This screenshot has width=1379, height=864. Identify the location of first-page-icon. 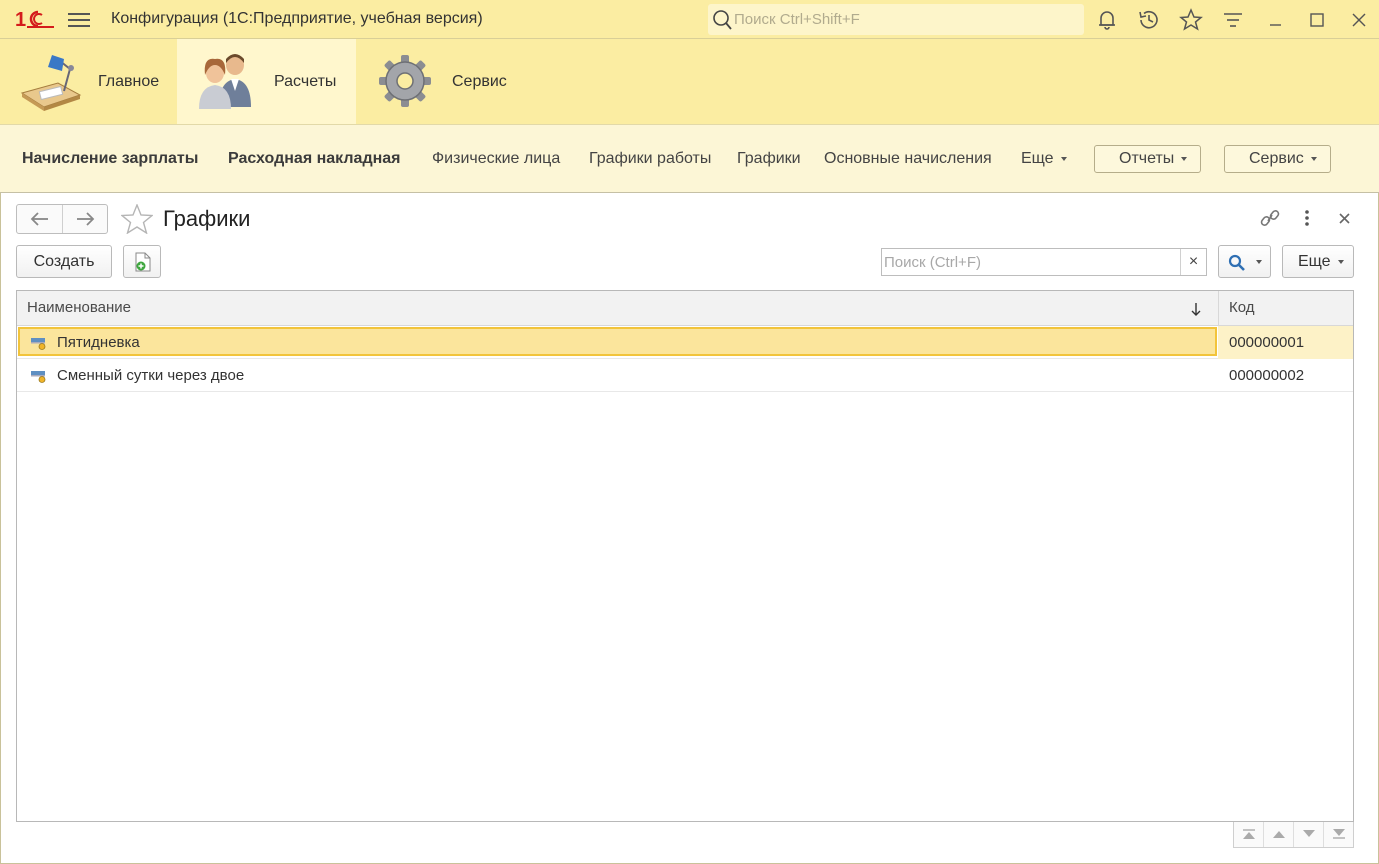
(1249, 834).